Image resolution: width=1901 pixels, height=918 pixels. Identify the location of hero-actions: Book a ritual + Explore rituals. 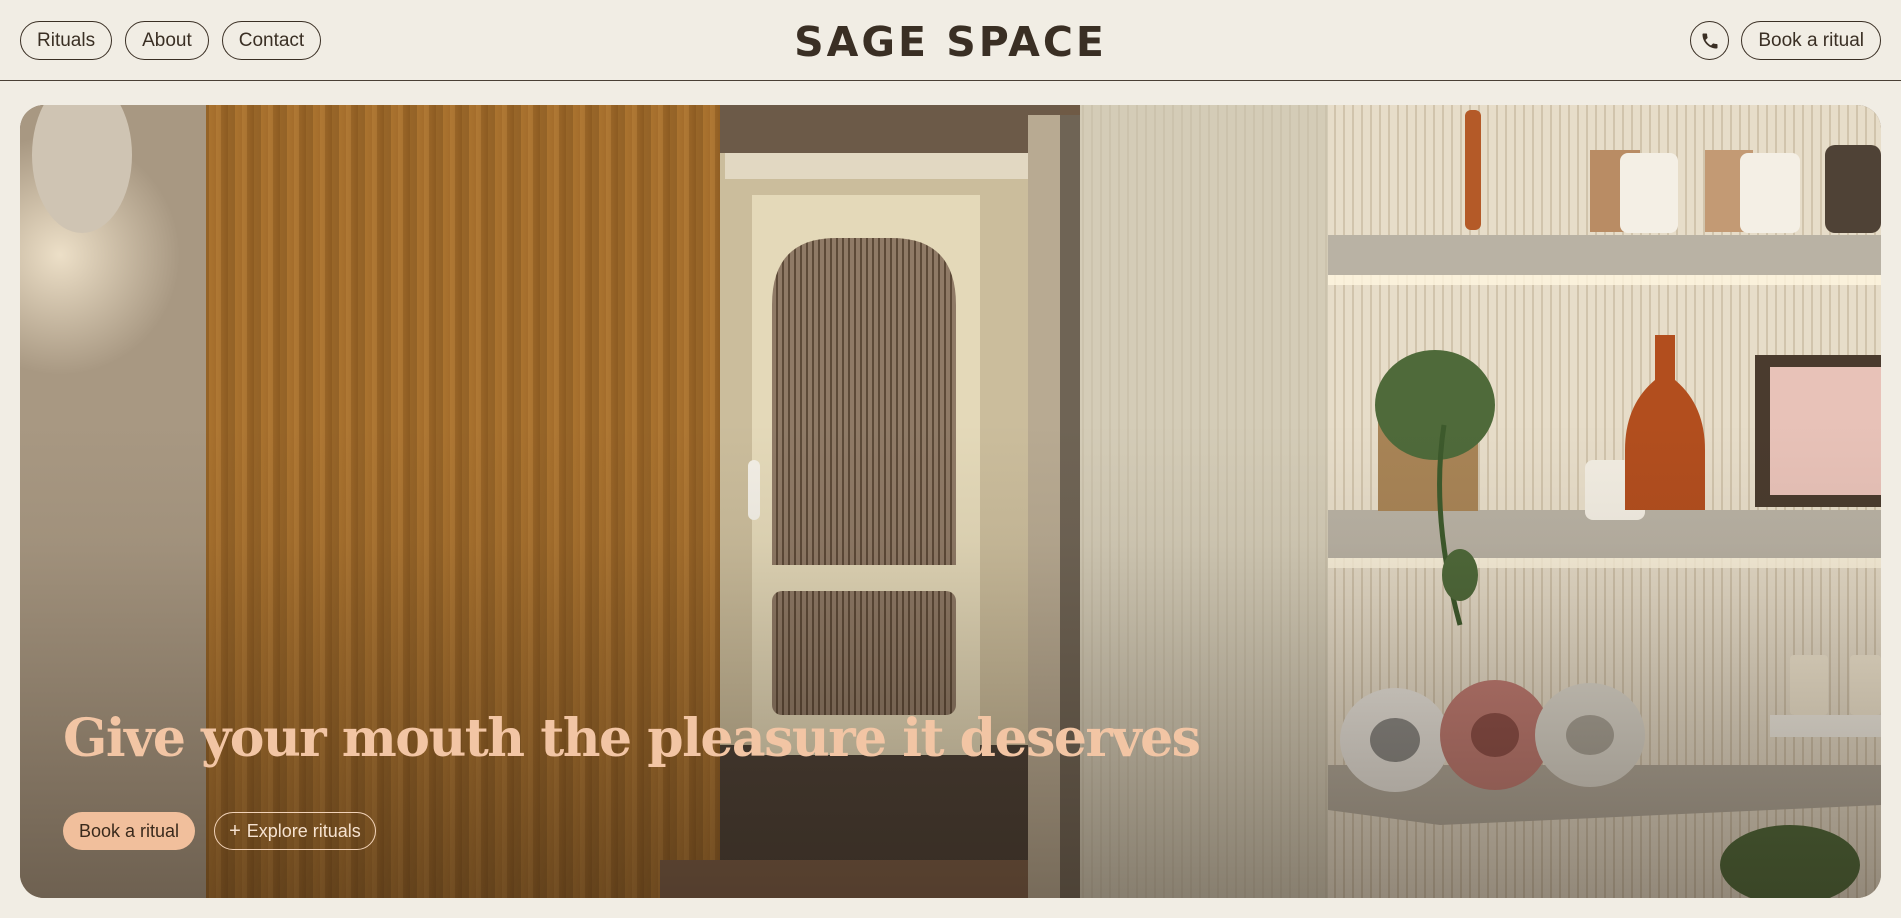
(219, 831).